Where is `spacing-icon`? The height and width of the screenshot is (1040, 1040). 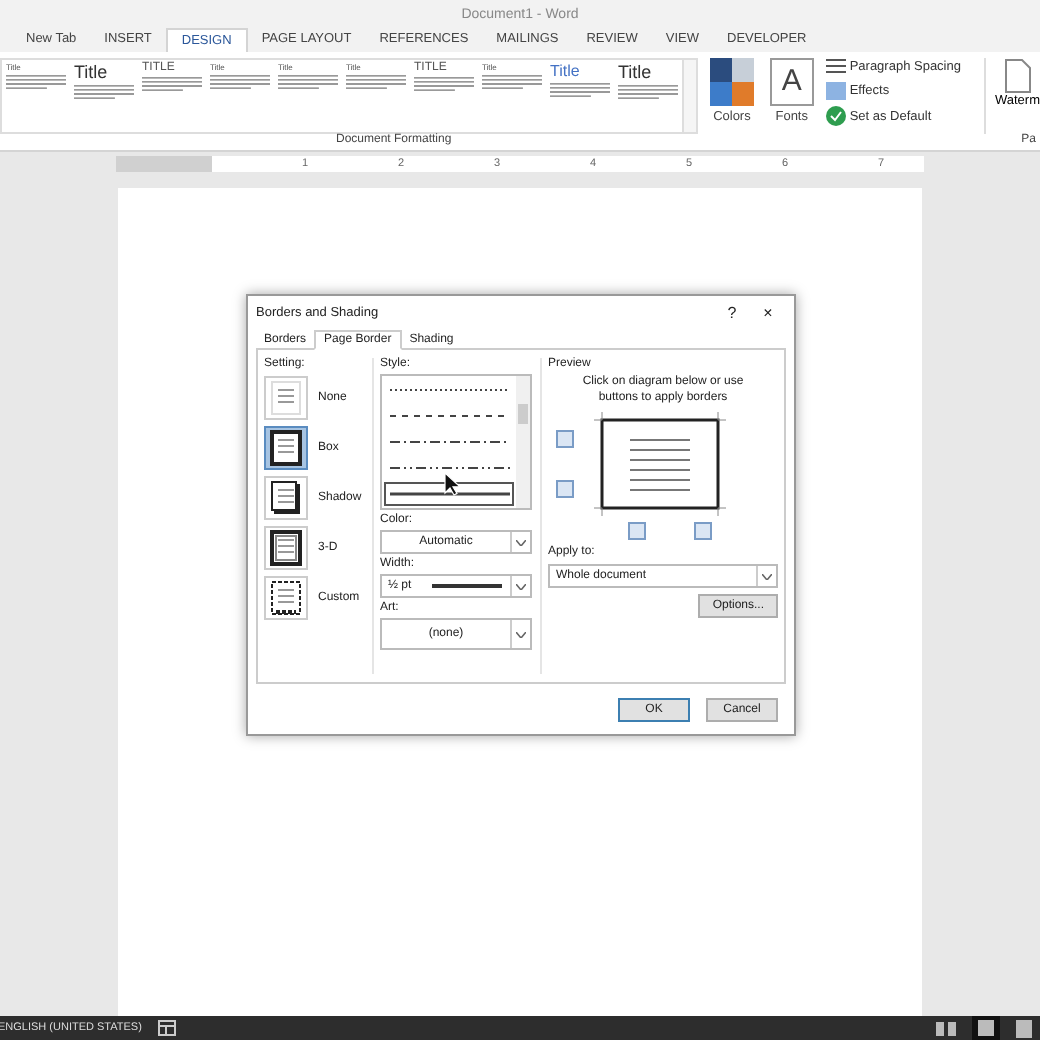
spacing-icon is located at coordinates (835, 67).